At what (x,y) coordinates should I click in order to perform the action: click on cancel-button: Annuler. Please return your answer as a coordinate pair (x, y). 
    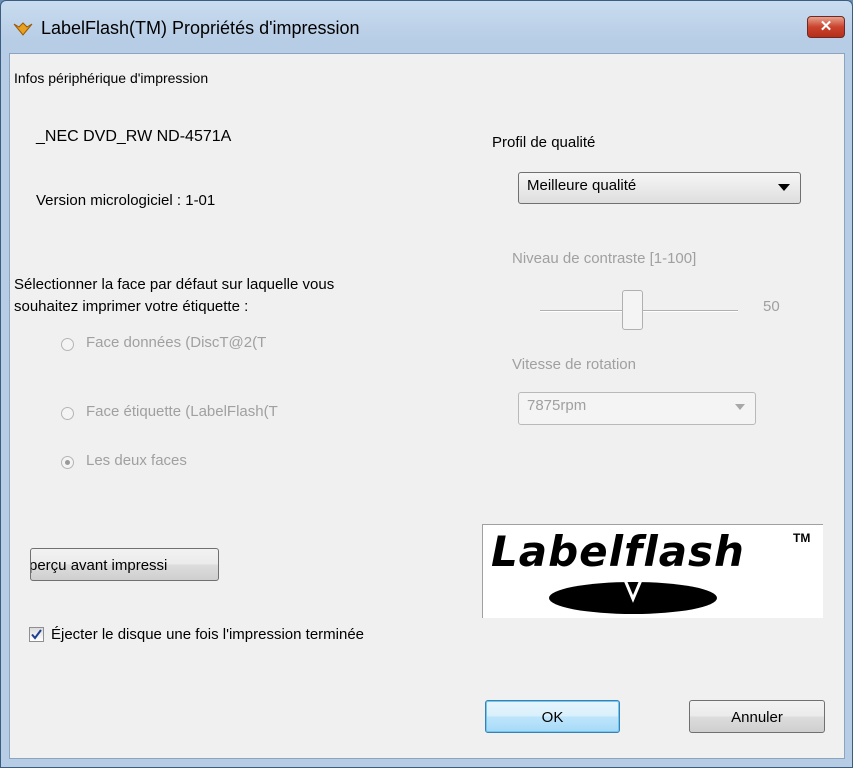
    Looking at the image, I should click on (757, 716).